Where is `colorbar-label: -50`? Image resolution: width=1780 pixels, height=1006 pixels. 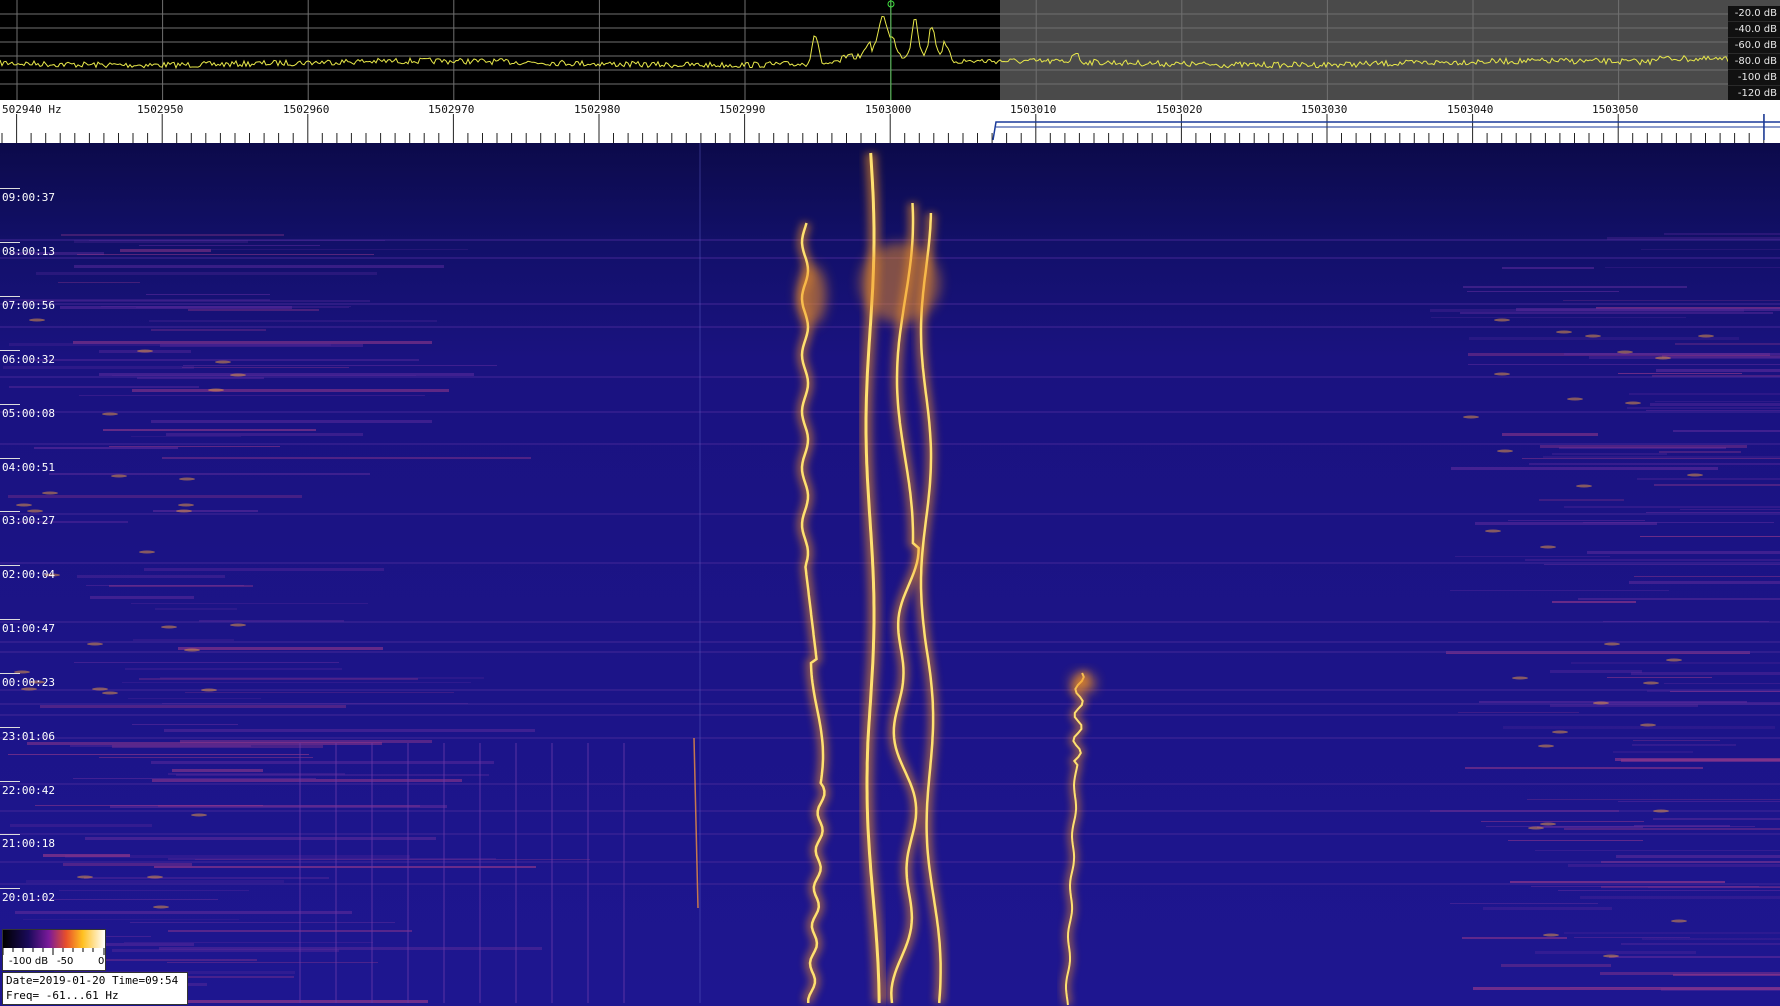 colorbar-label: -50 is located at coordinates (65, 961).